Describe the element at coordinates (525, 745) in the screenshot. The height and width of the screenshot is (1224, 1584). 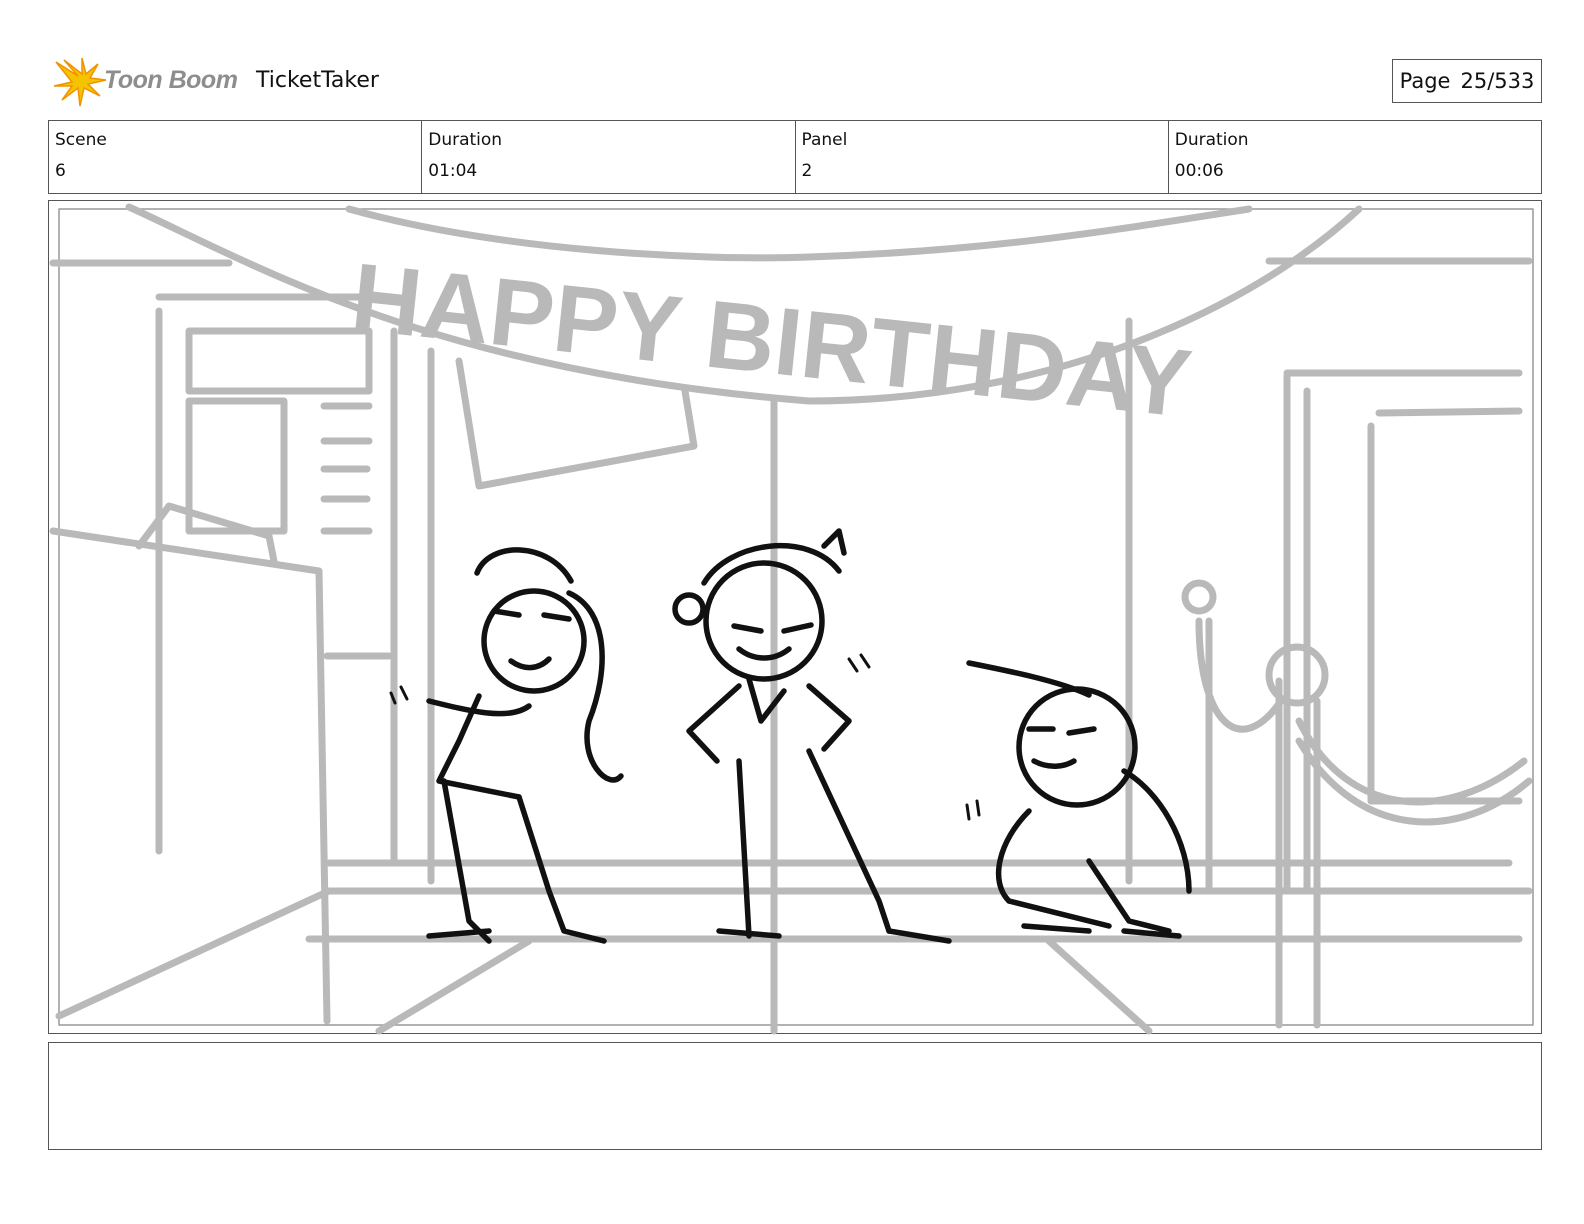
I see `character-girl` at that location.